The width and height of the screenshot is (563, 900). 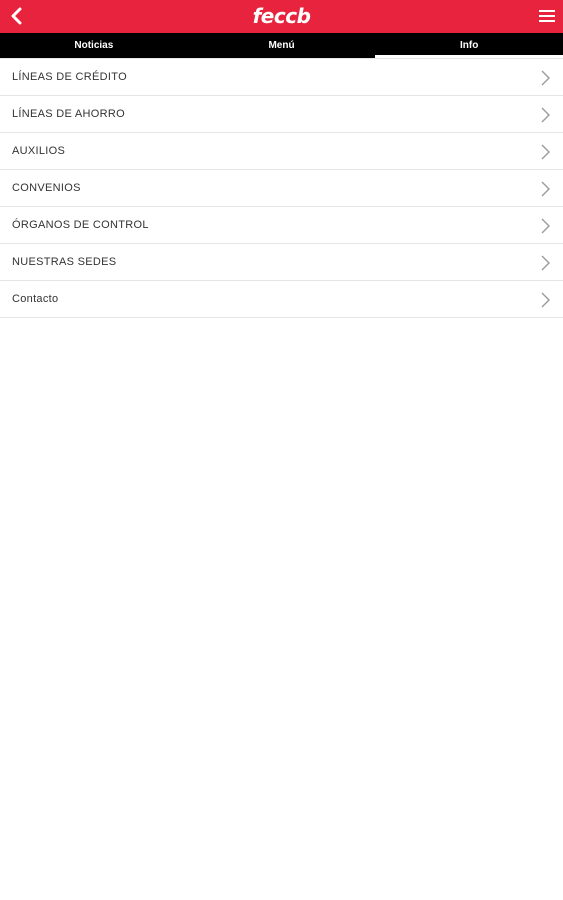 I want to click on list-item-auxilios: AUXILIOS, so click(x=281, y=151).